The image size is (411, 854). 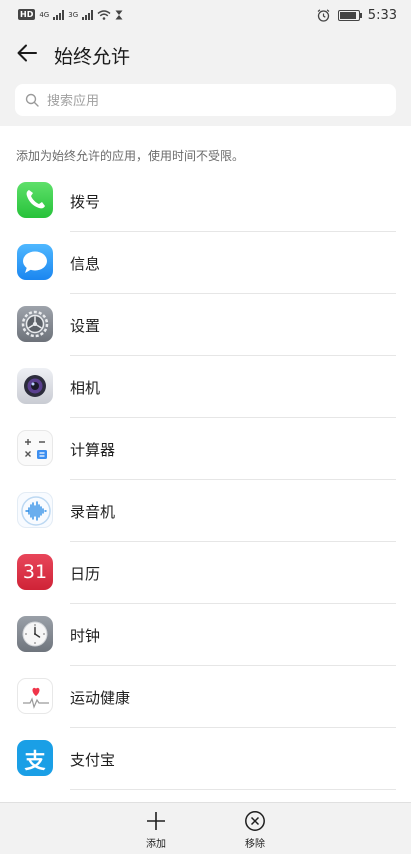 What do you see at coordinates (156, 821) in the screenshot?
I see `plus-icon` at bounding box center [156, 821].